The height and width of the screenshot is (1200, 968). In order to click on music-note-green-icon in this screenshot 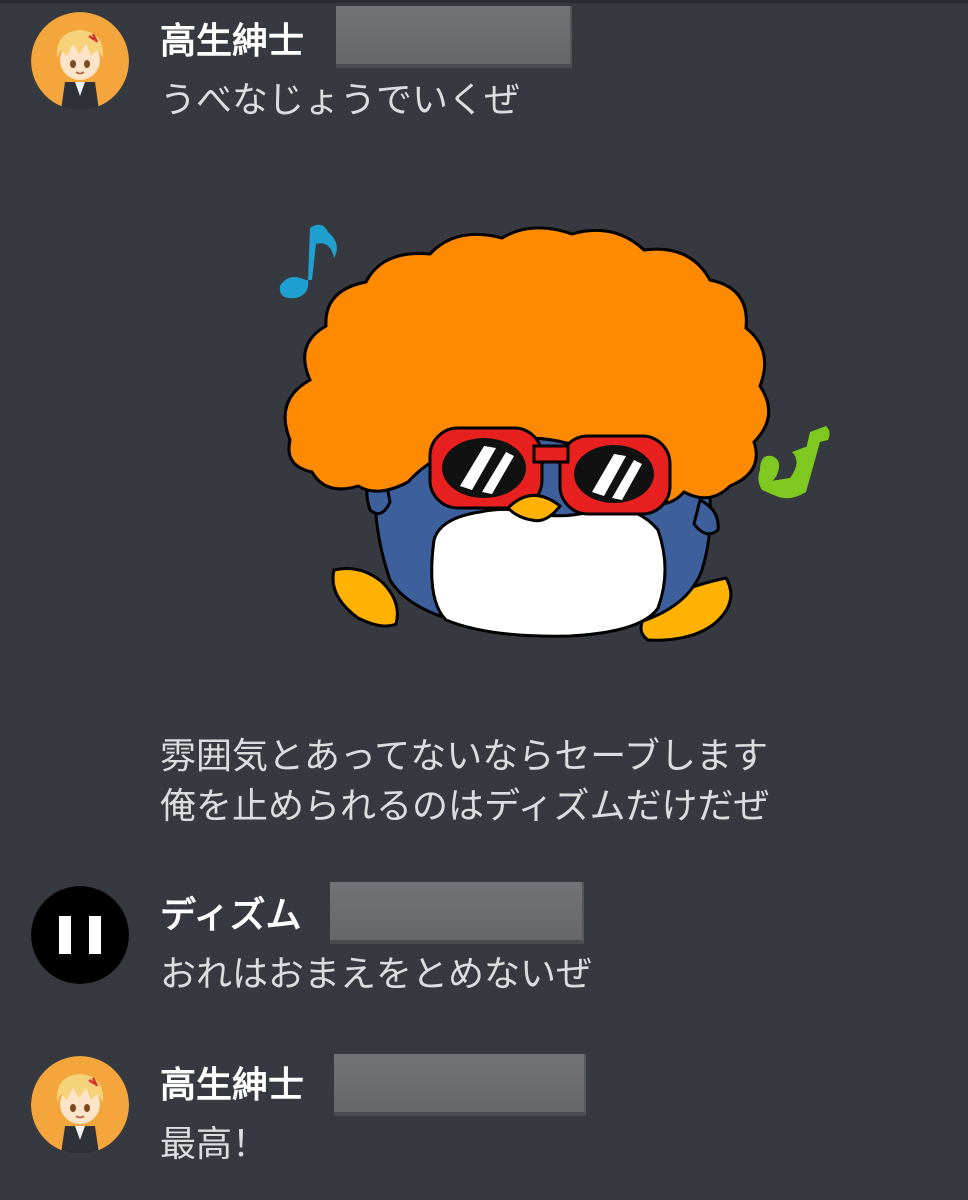, I will do `click(794, 462)`.